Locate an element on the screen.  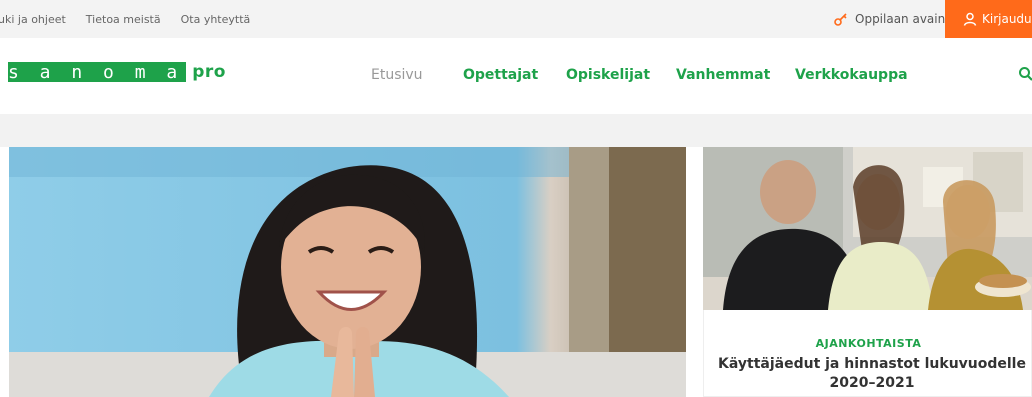
utility-links: uki ja ohjeet Tietoa meistä Ota yhteyttä is located at coordinates (135, 19).